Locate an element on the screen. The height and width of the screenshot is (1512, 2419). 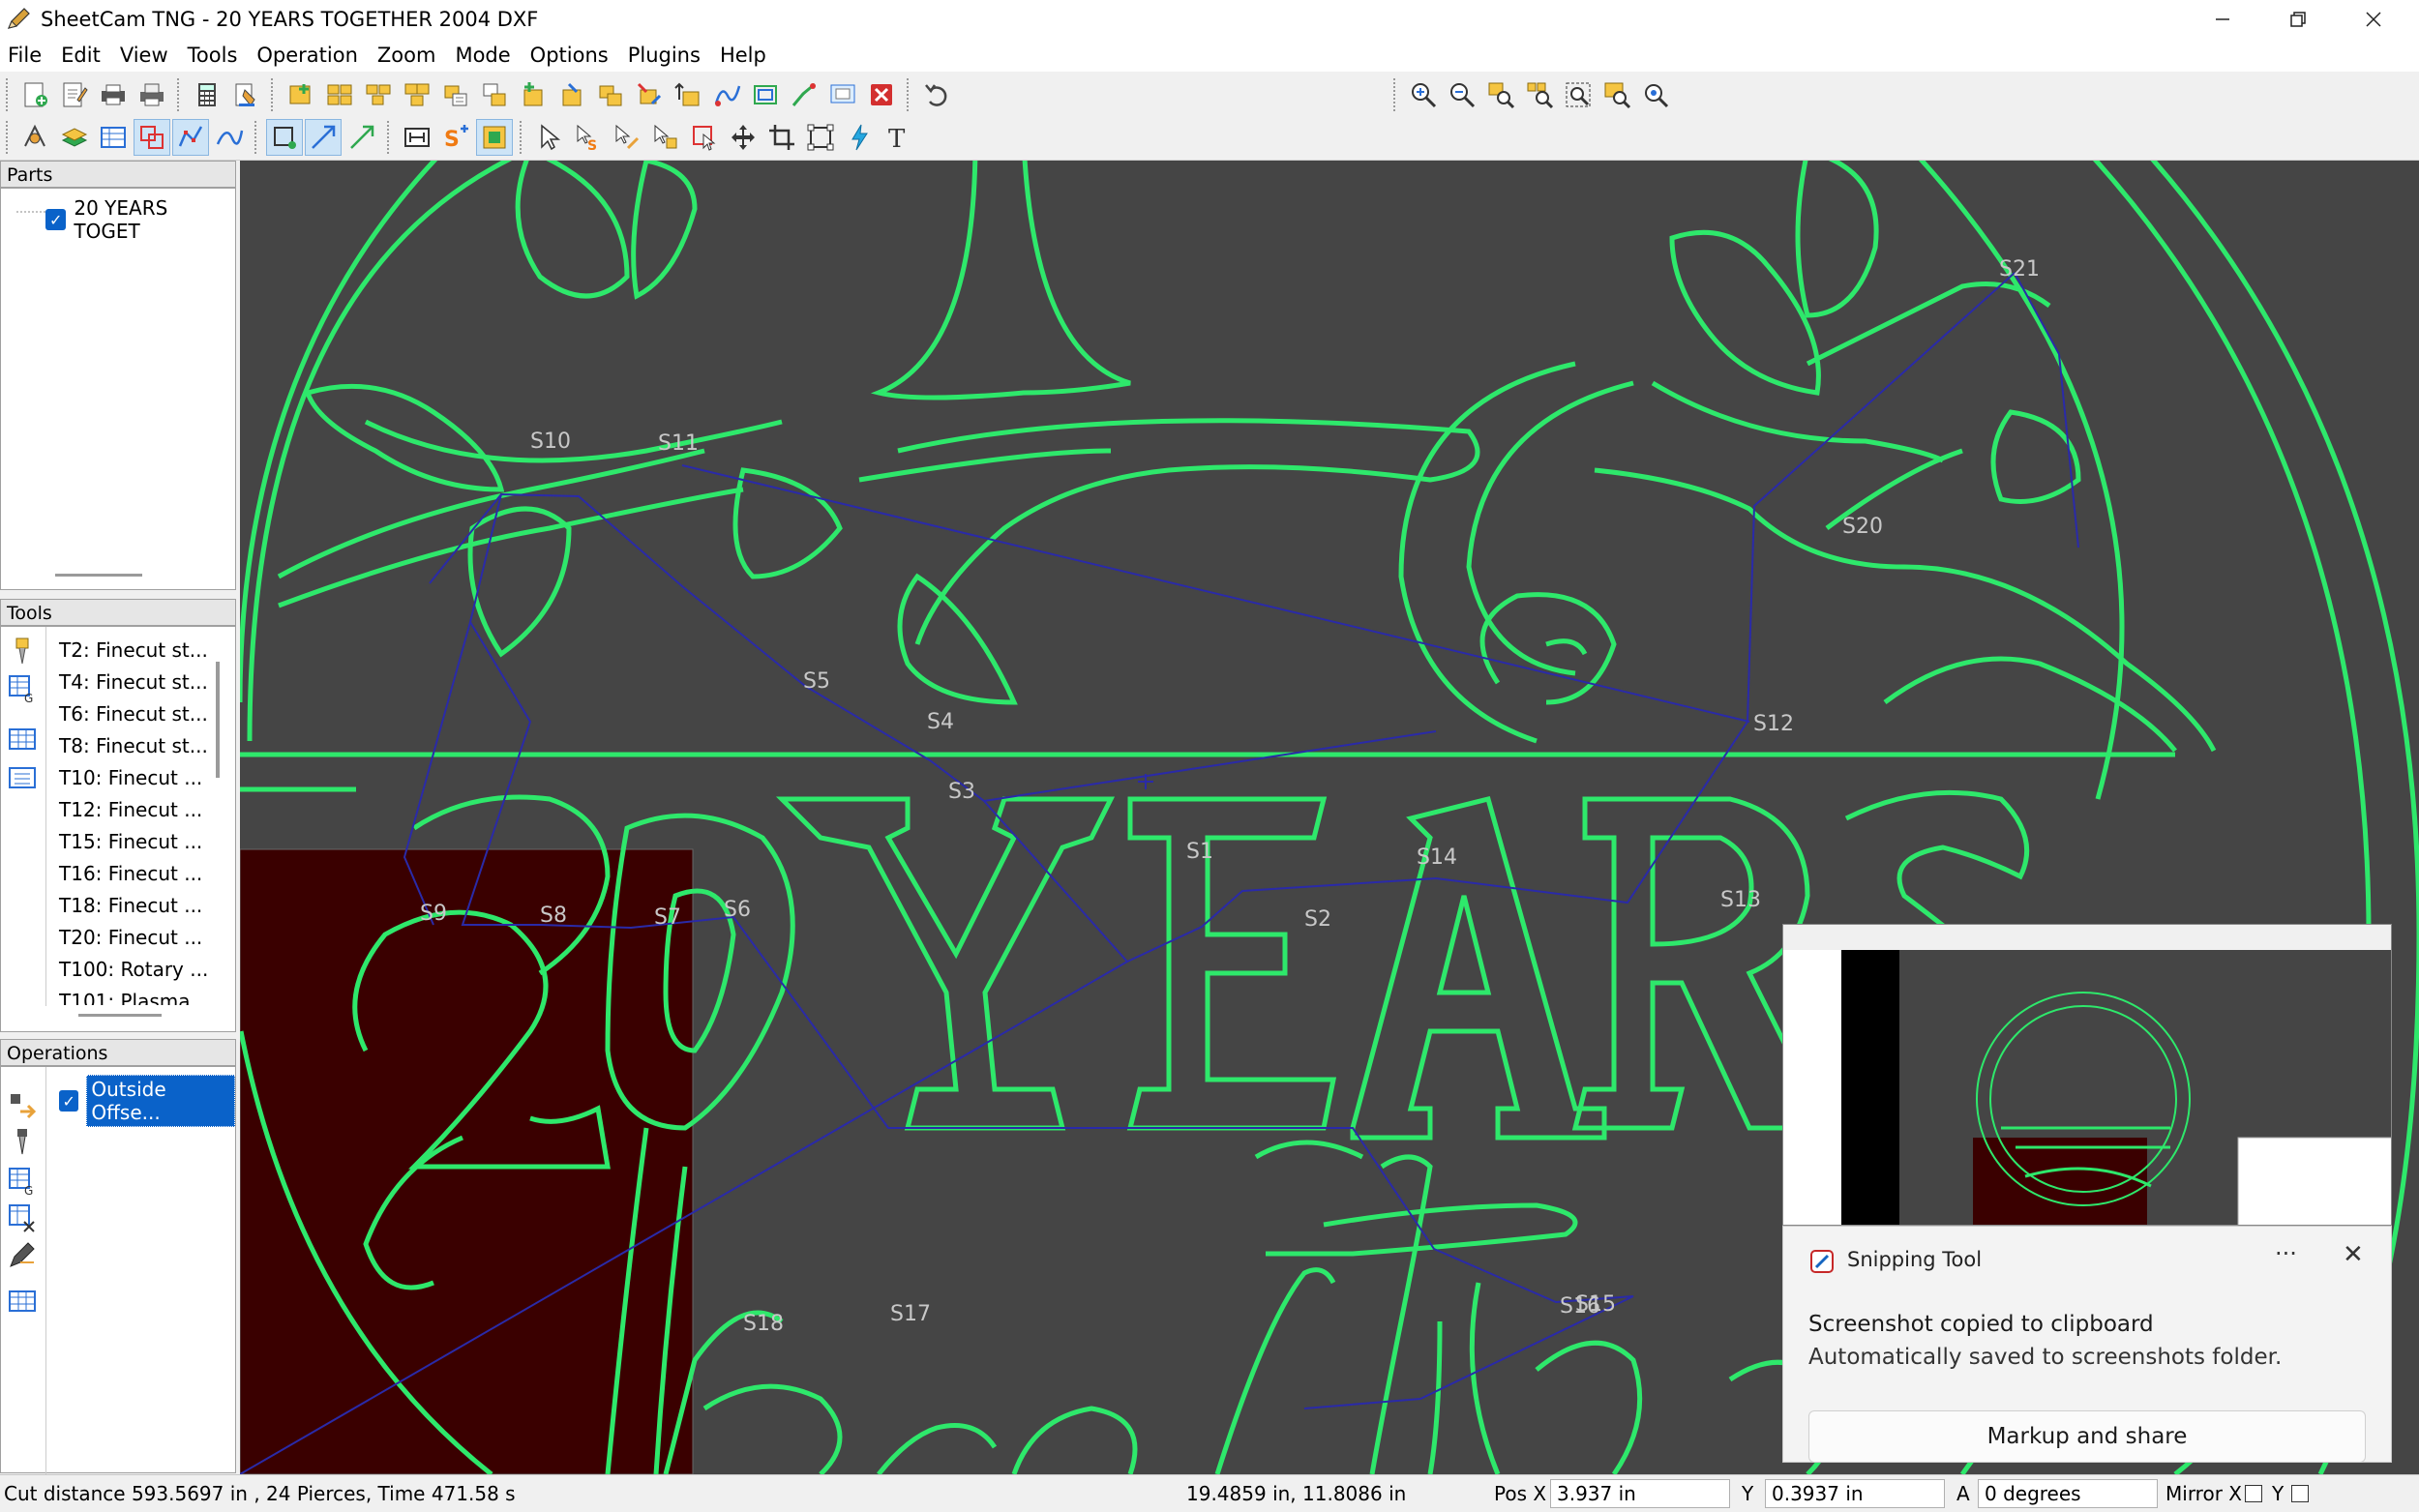
layers-icon is located at coordinates (74, 137).